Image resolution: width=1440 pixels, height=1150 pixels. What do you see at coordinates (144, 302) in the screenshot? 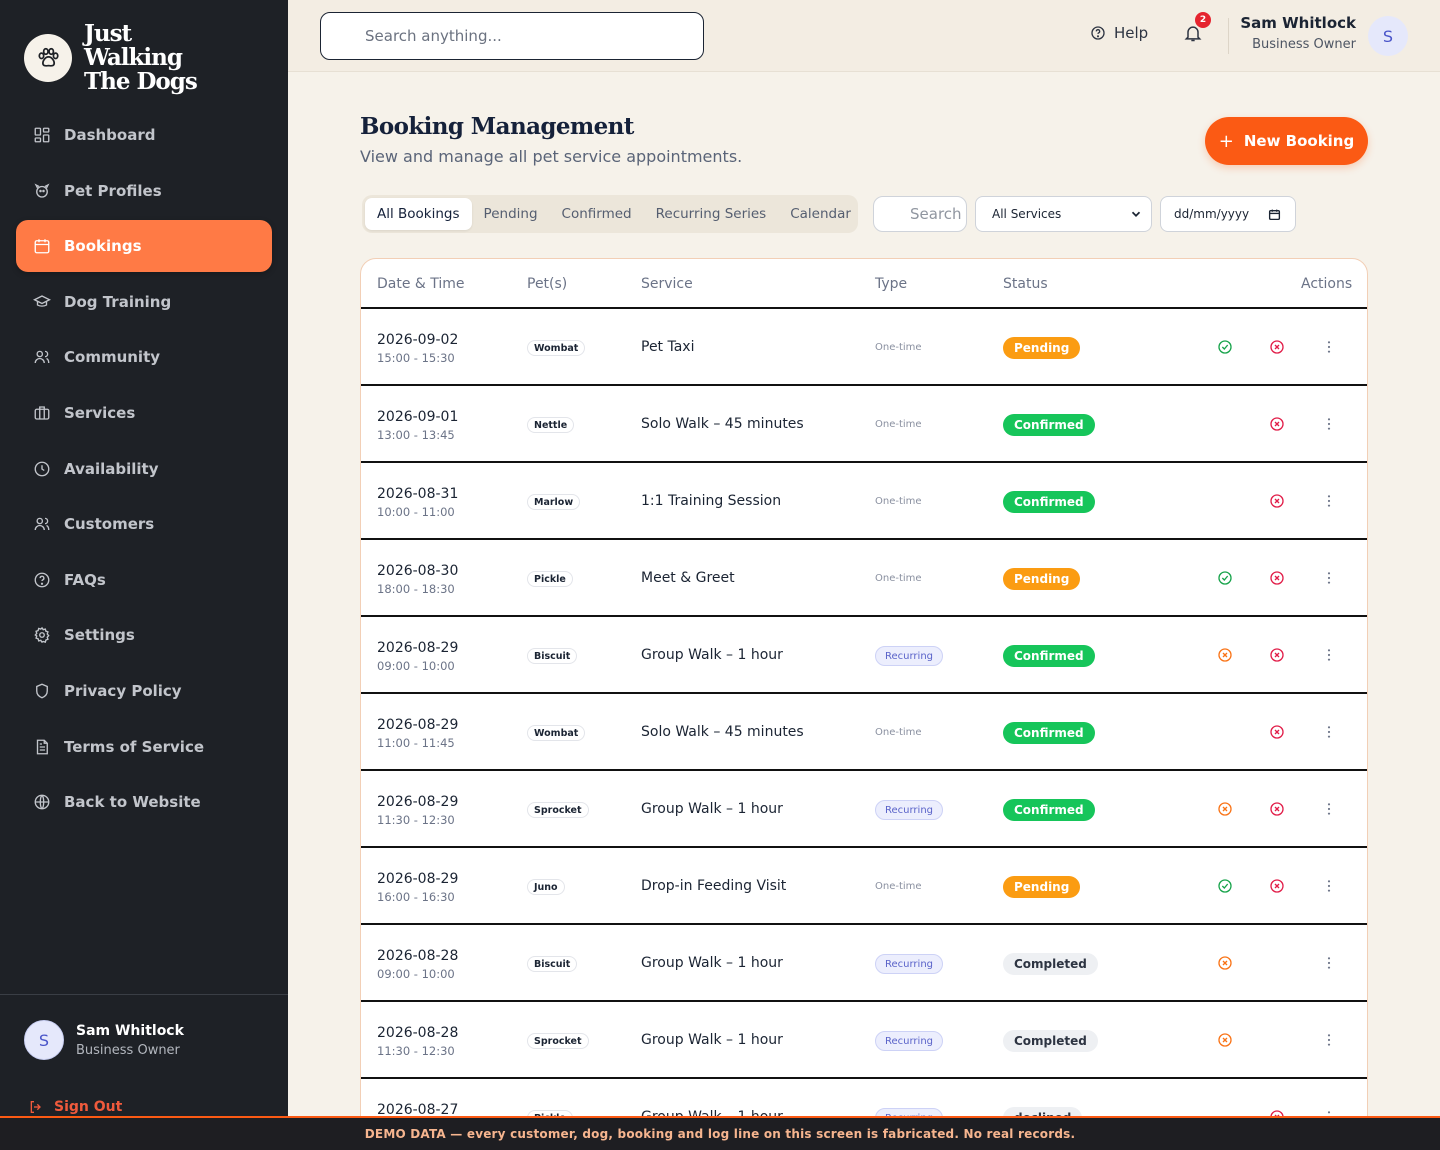
I see `sidebar-item-dog-training: Dog Training` at bounding box center [144, 302].